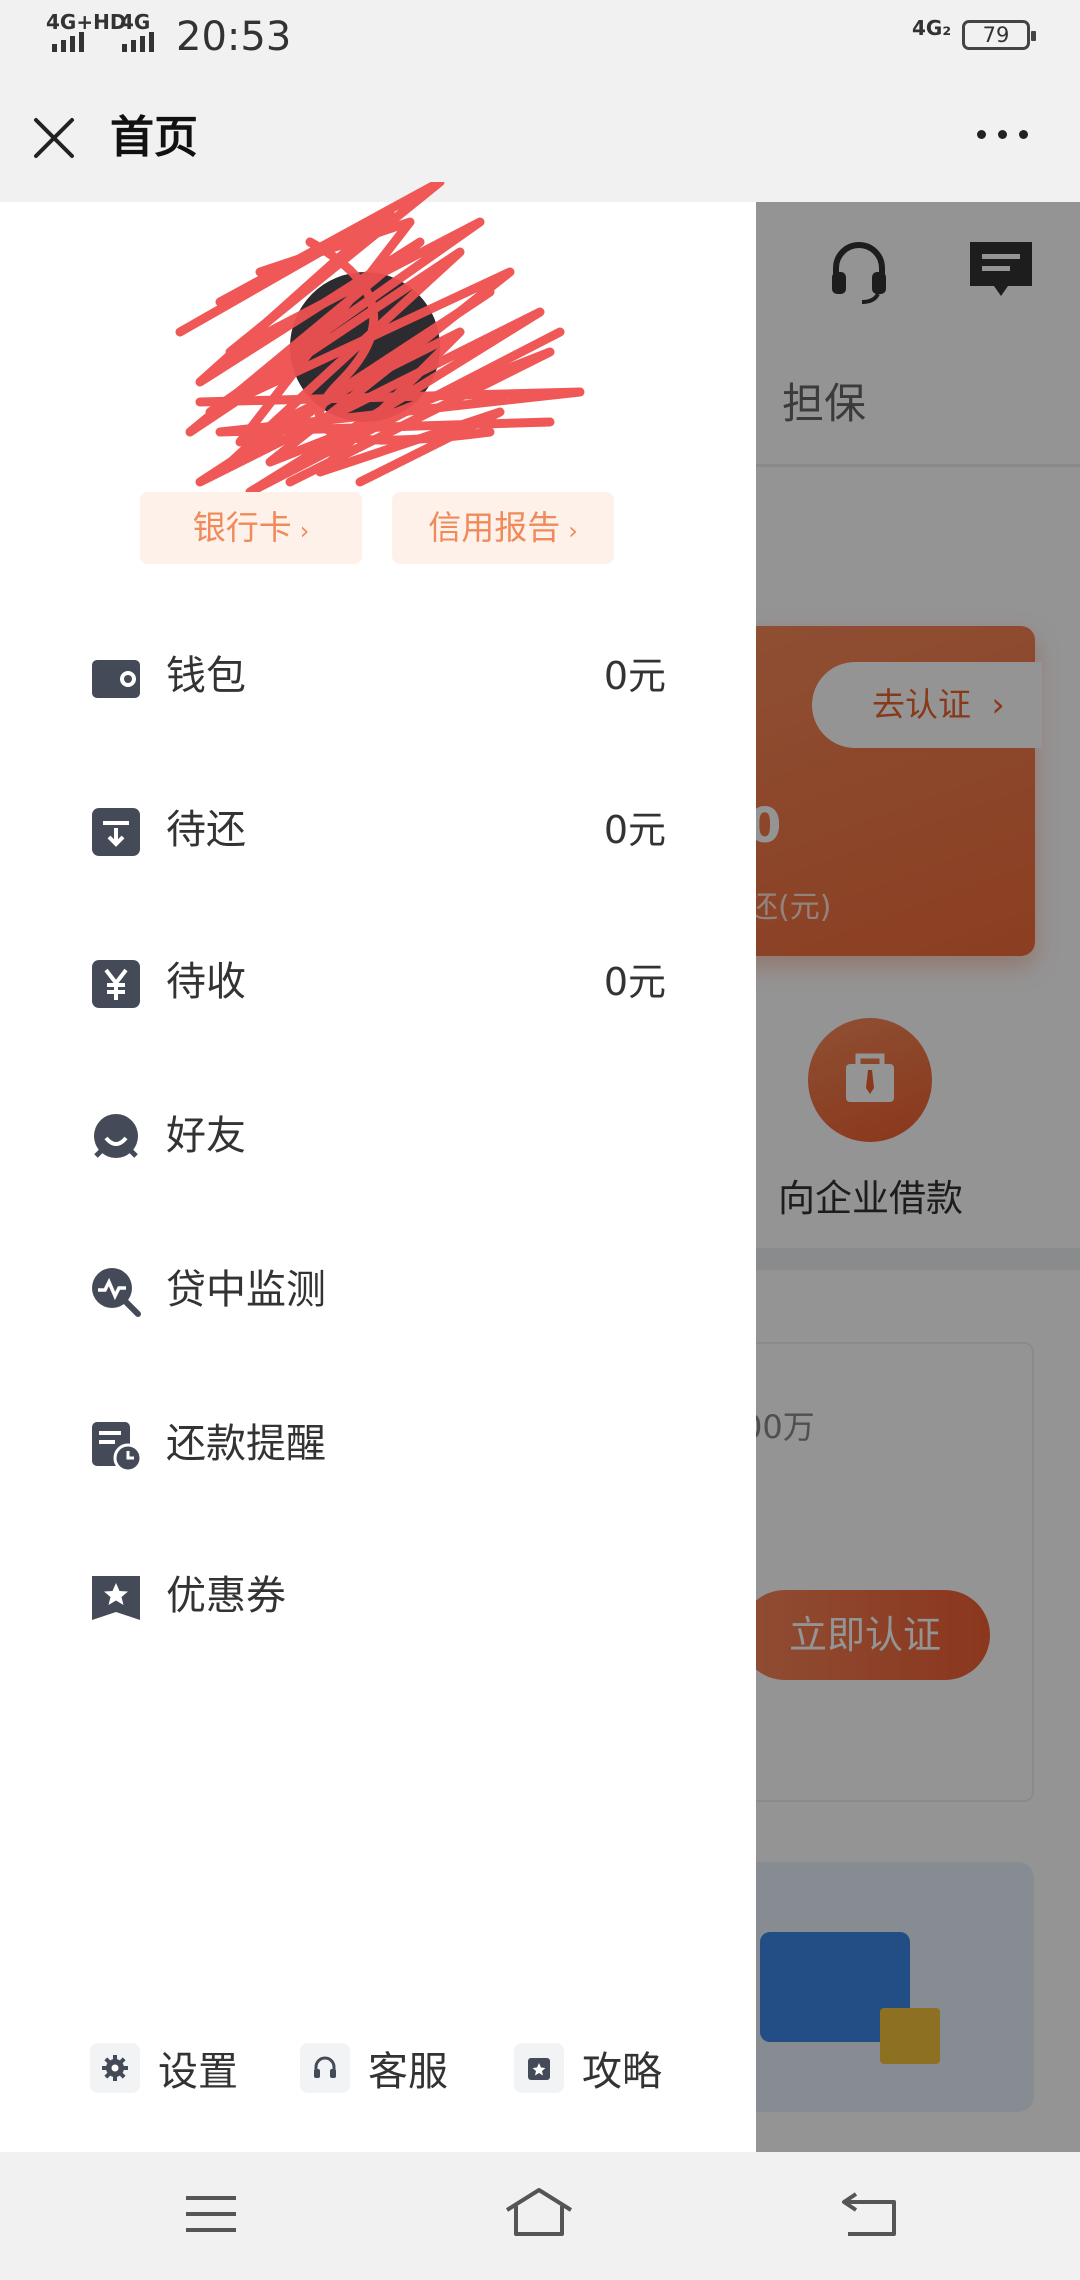 The width and height of the screenshot is (1080, 2280). I want to click on menu-label: 还款提醒, so click(246, 1444).